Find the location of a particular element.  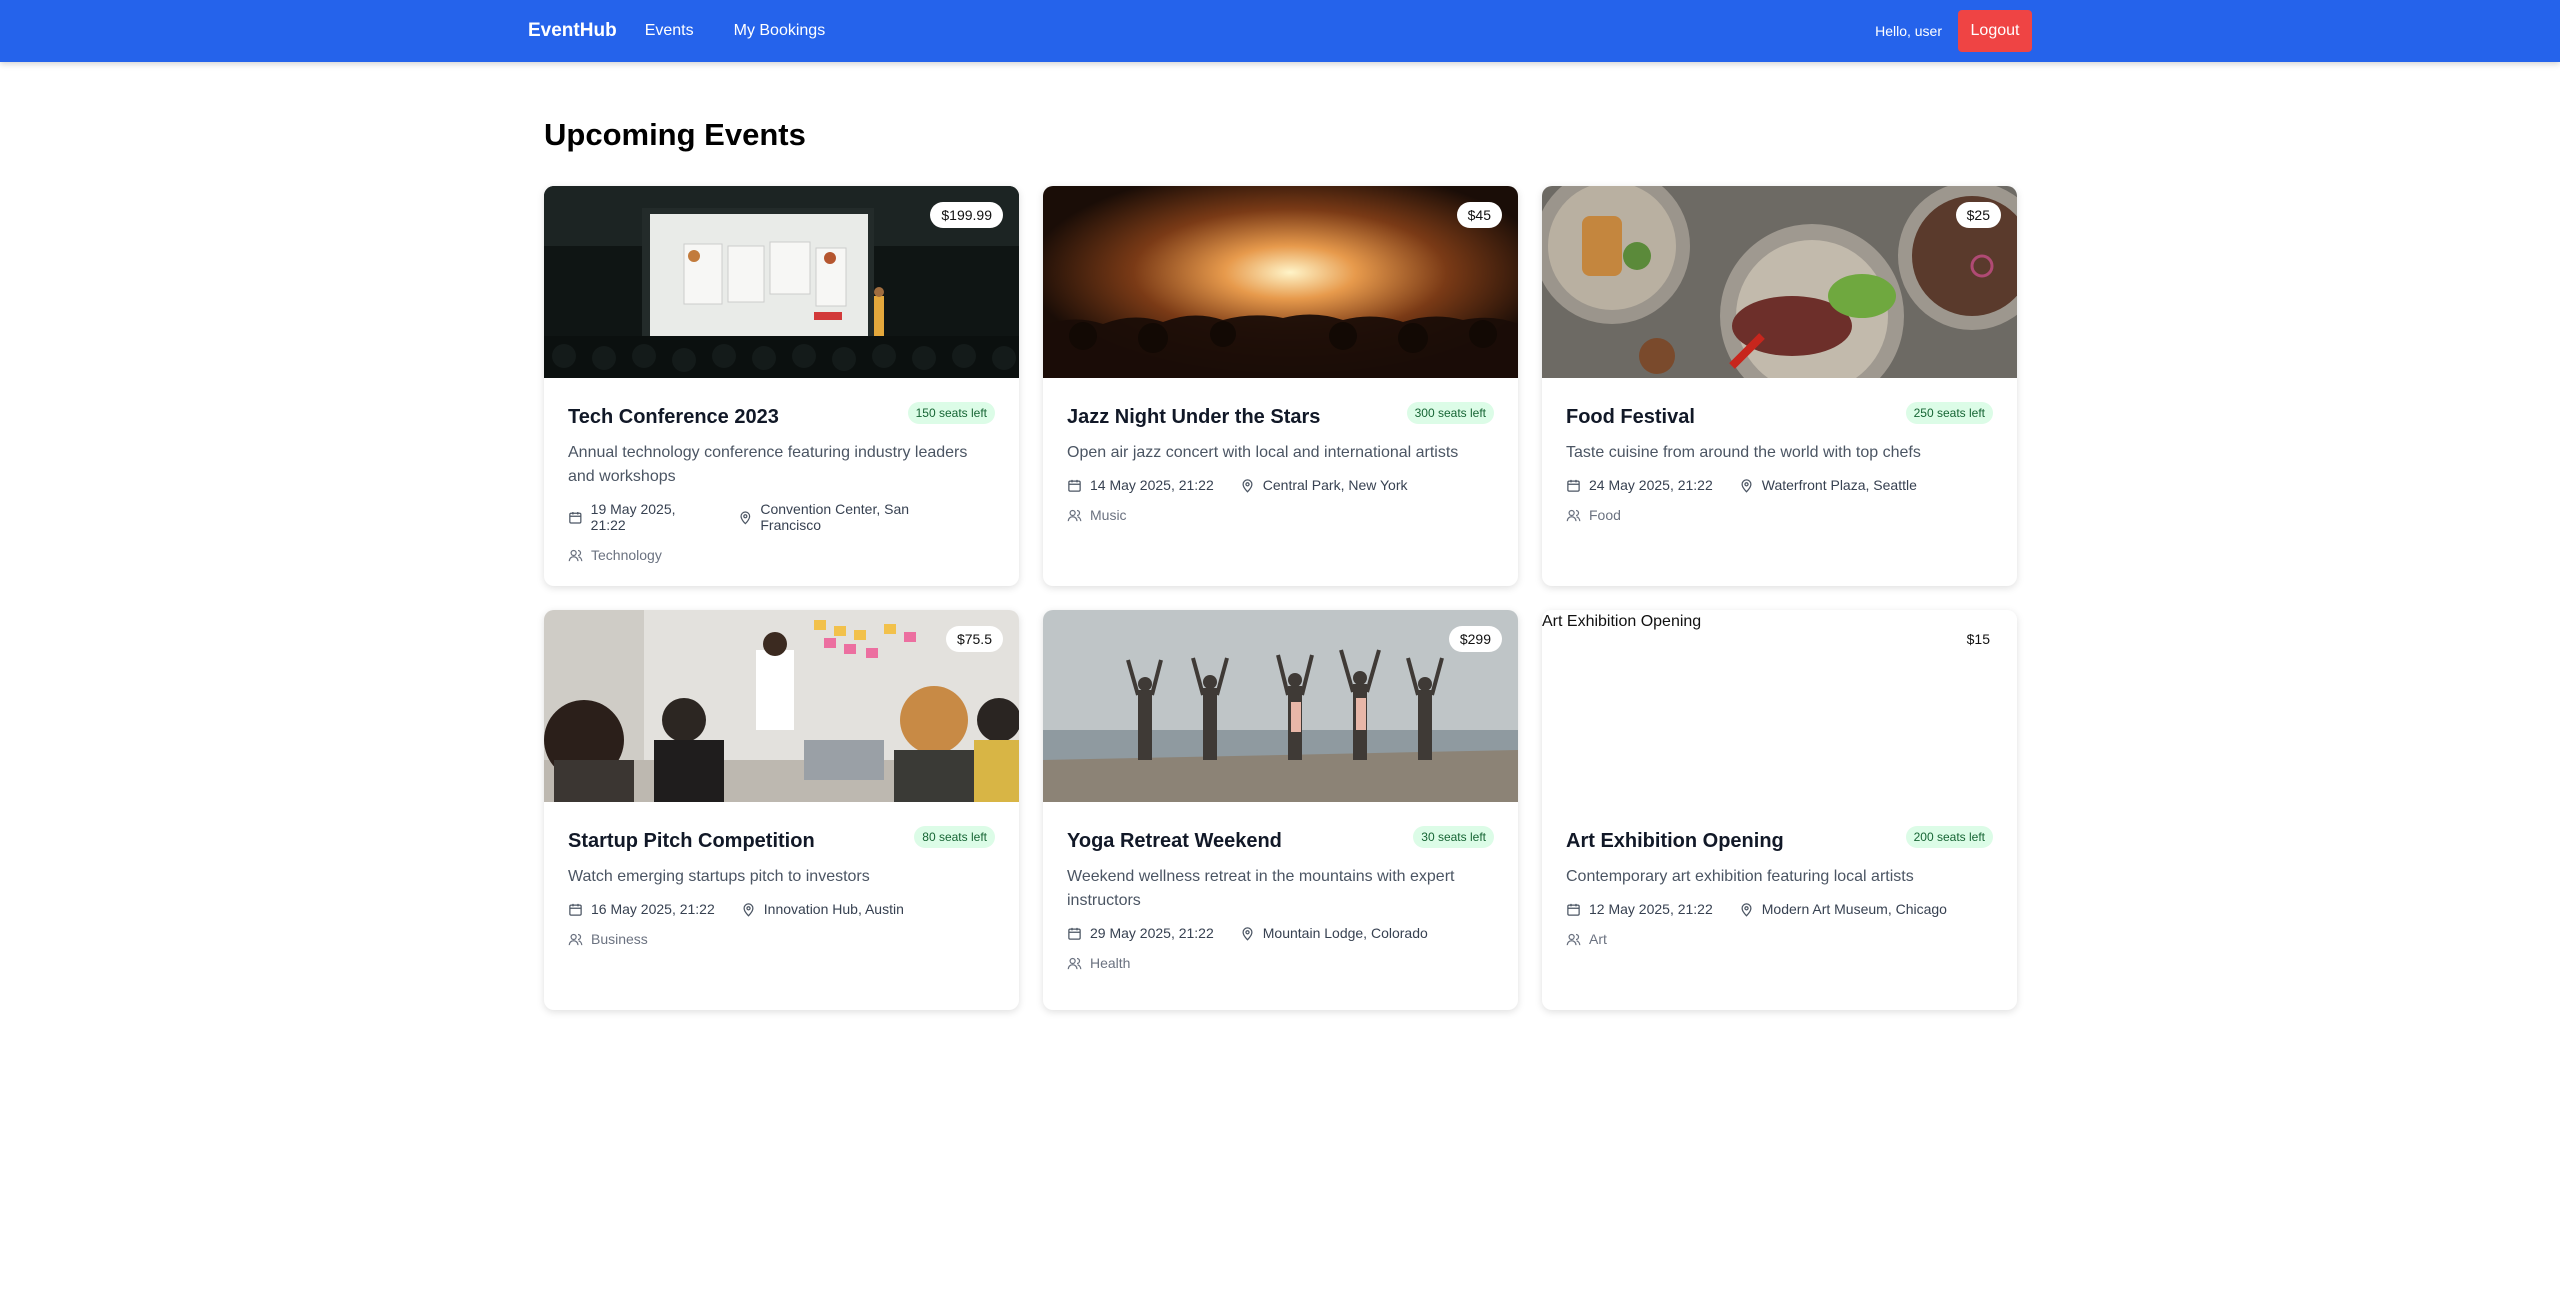

event-category-text: Health is located at coordinates (1110, 963).